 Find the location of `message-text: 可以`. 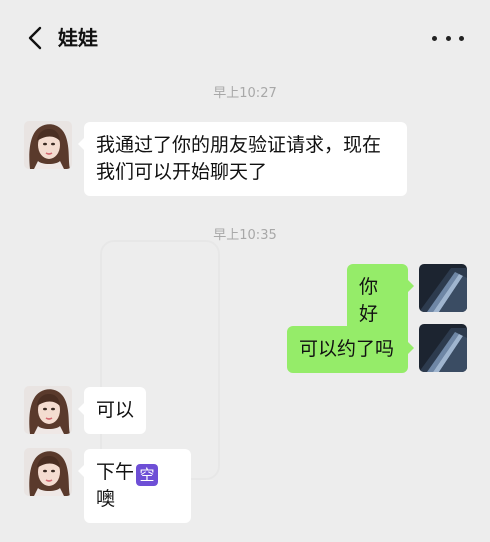

message-text: 可以 is located at coordinates (115, 410).